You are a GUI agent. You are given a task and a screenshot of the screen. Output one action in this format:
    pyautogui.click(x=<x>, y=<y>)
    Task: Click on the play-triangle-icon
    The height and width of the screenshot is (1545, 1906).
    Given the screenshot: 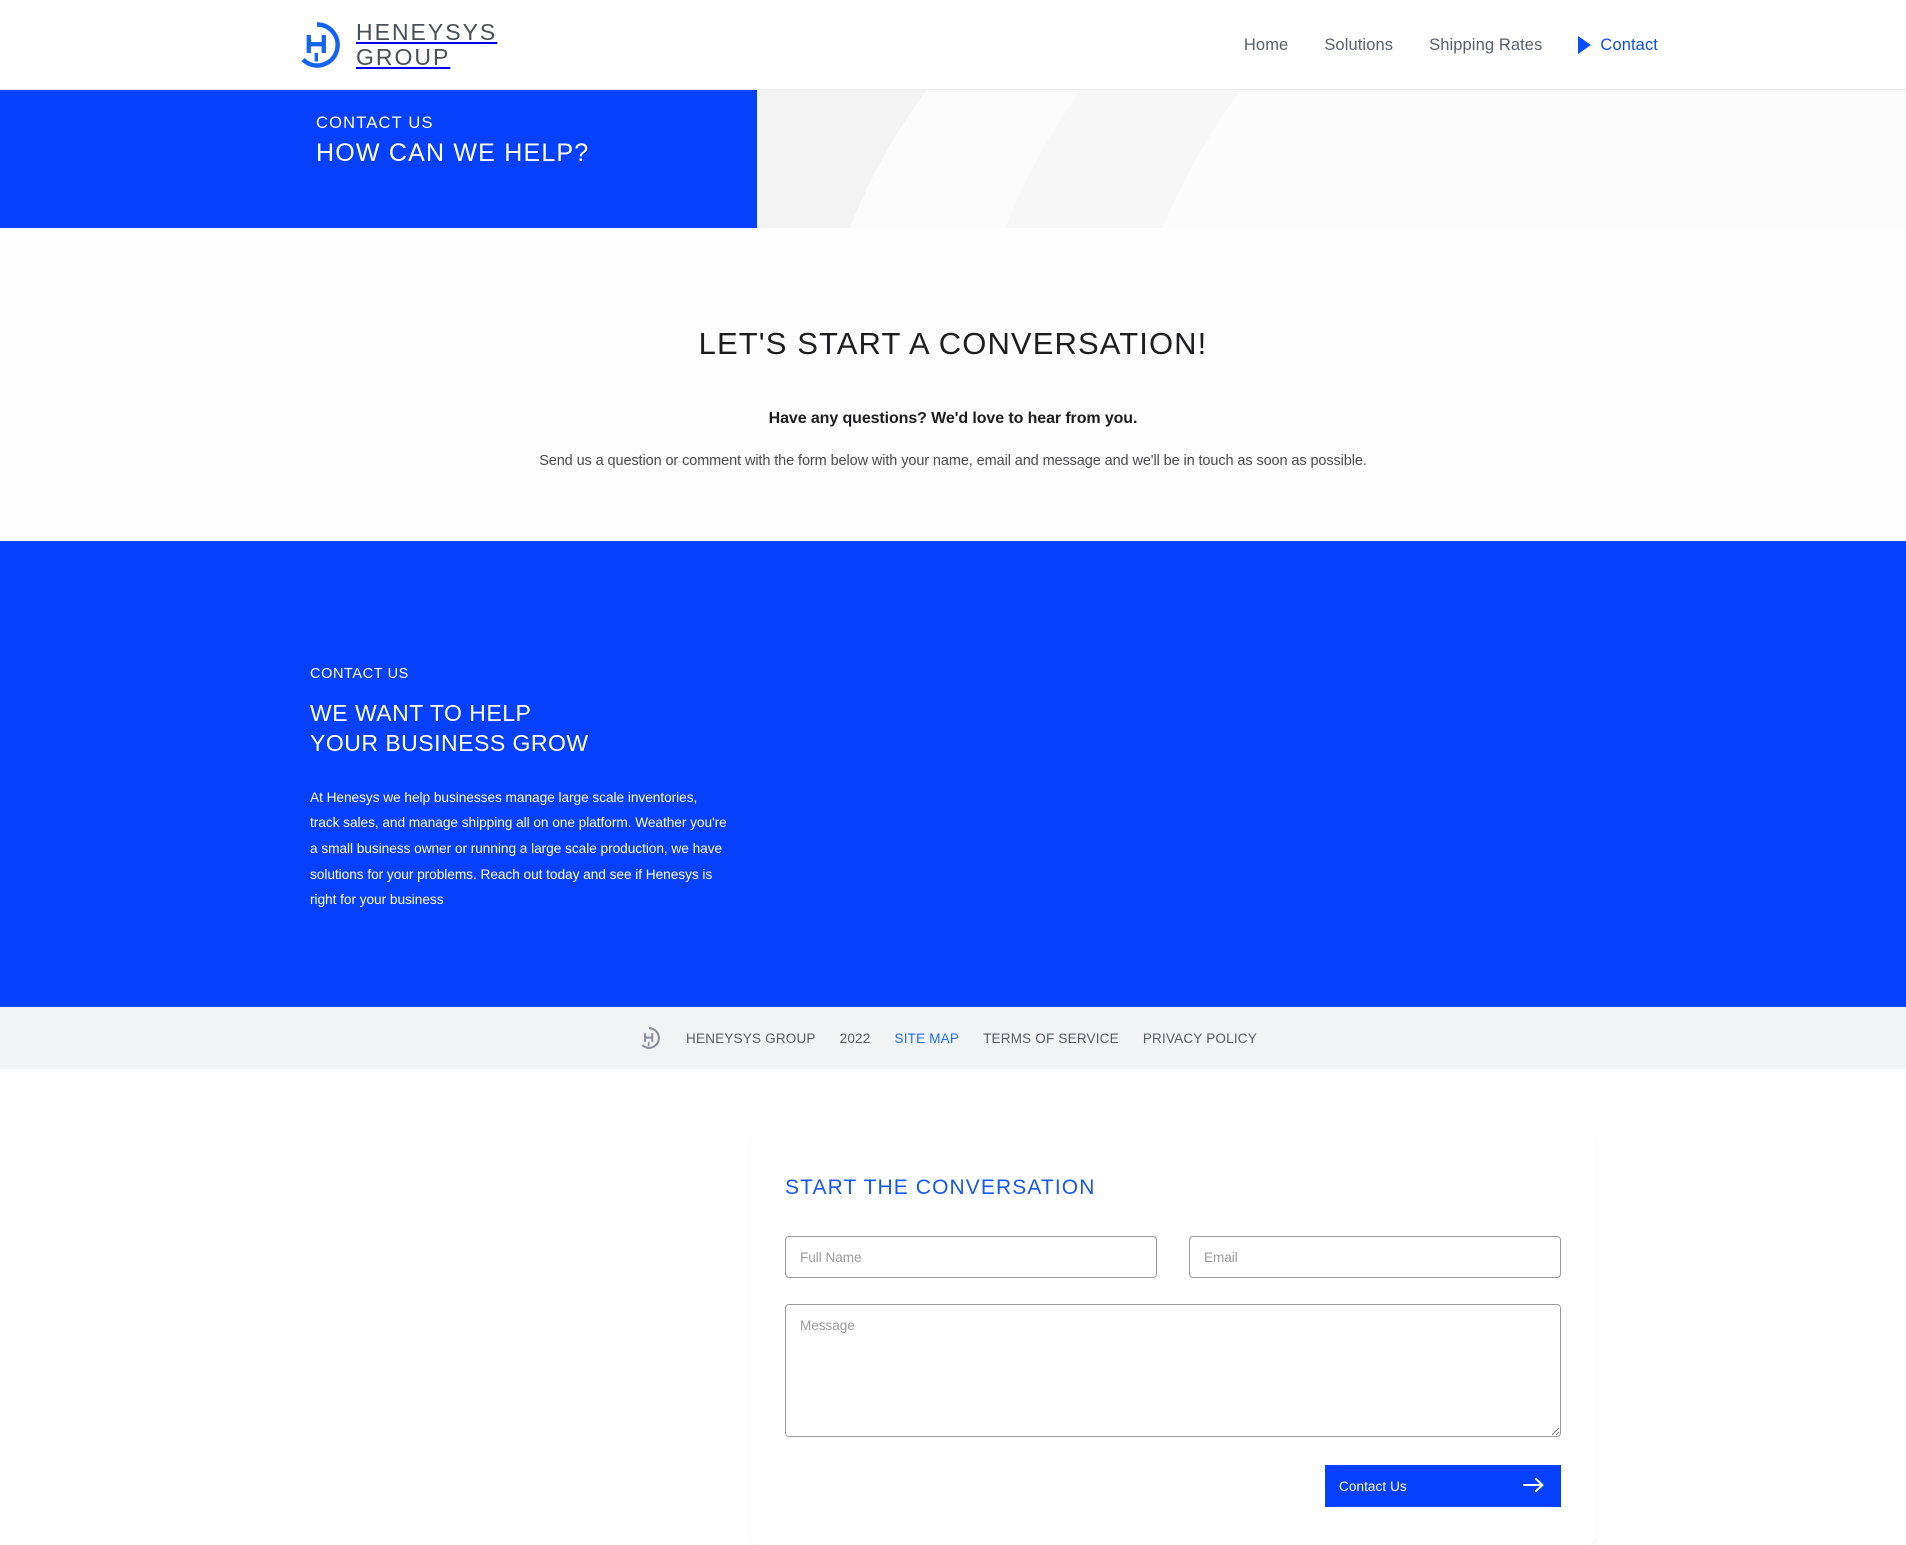 What is the action you would take?
    pyautogui.click(x=1585, y=45)
    